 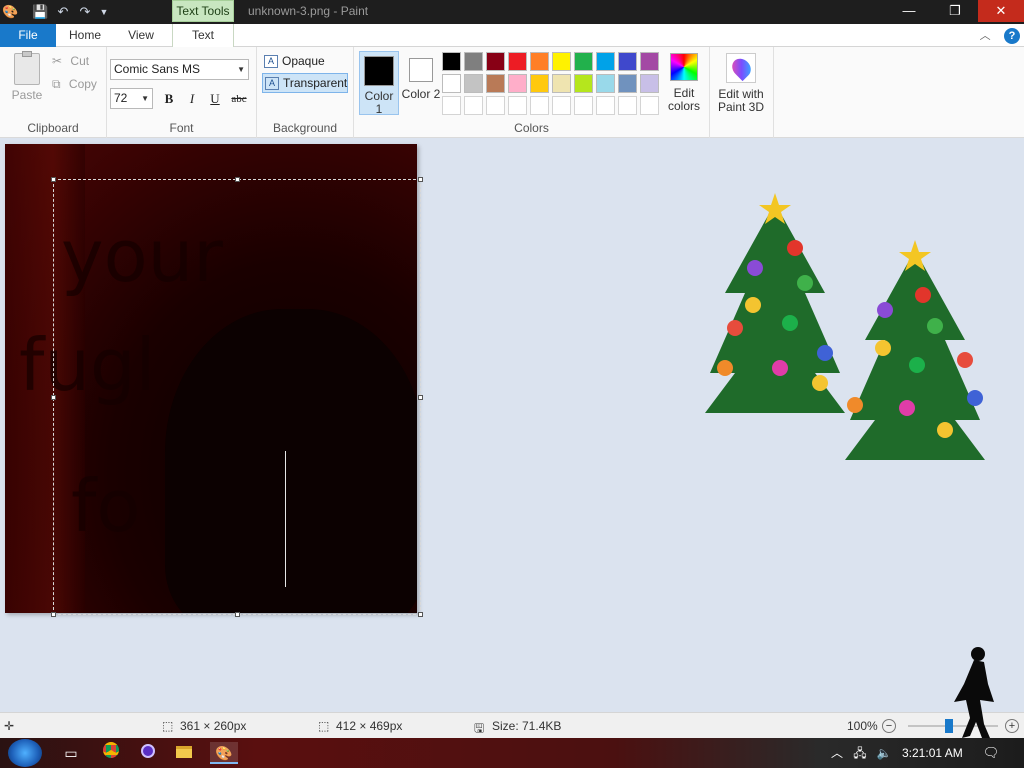 I want to click on color1-selector: Color 1, so click(x=379, y=83).